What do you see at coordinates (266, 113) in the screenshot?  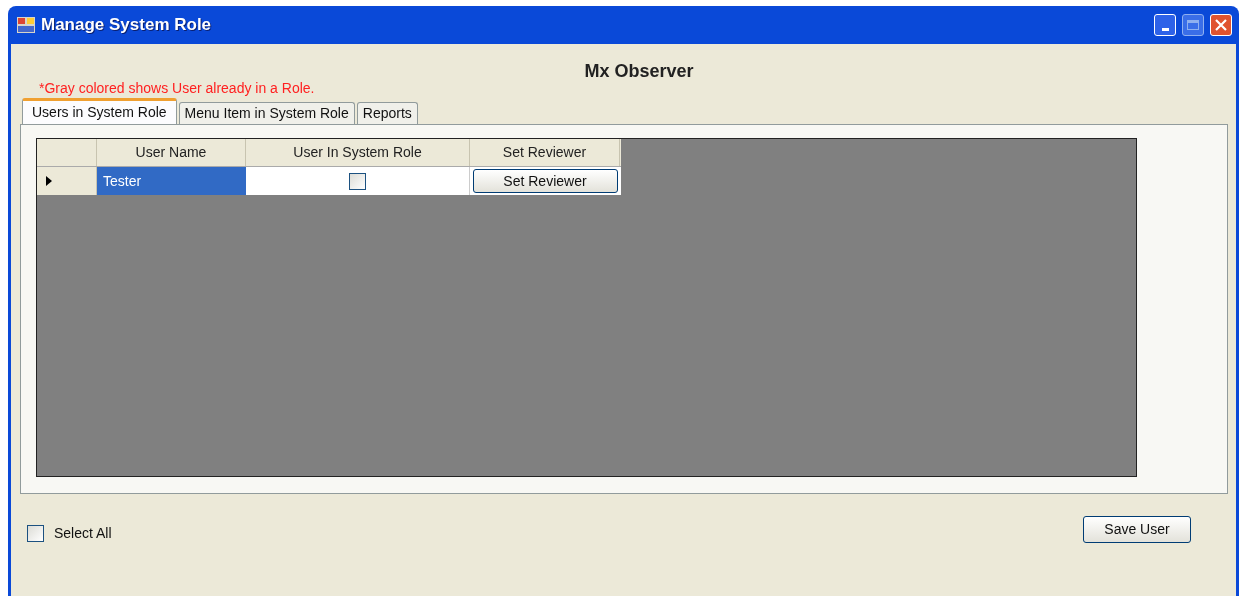 I see `tab: Menu Item in System Role` at bounding box center [266, 113].